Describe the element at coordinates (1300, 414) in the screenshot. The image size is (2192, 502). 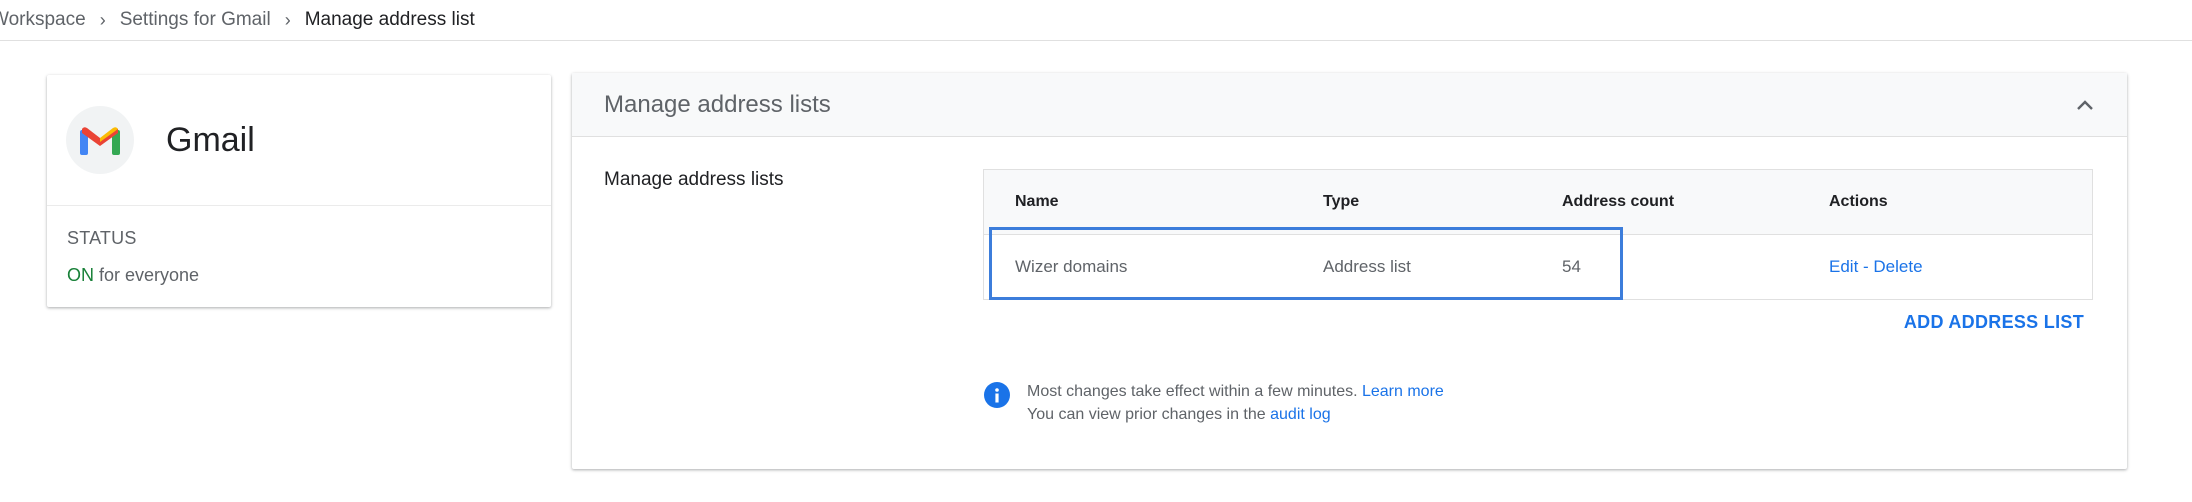
I see `audit-log-link: audit log` at that location.